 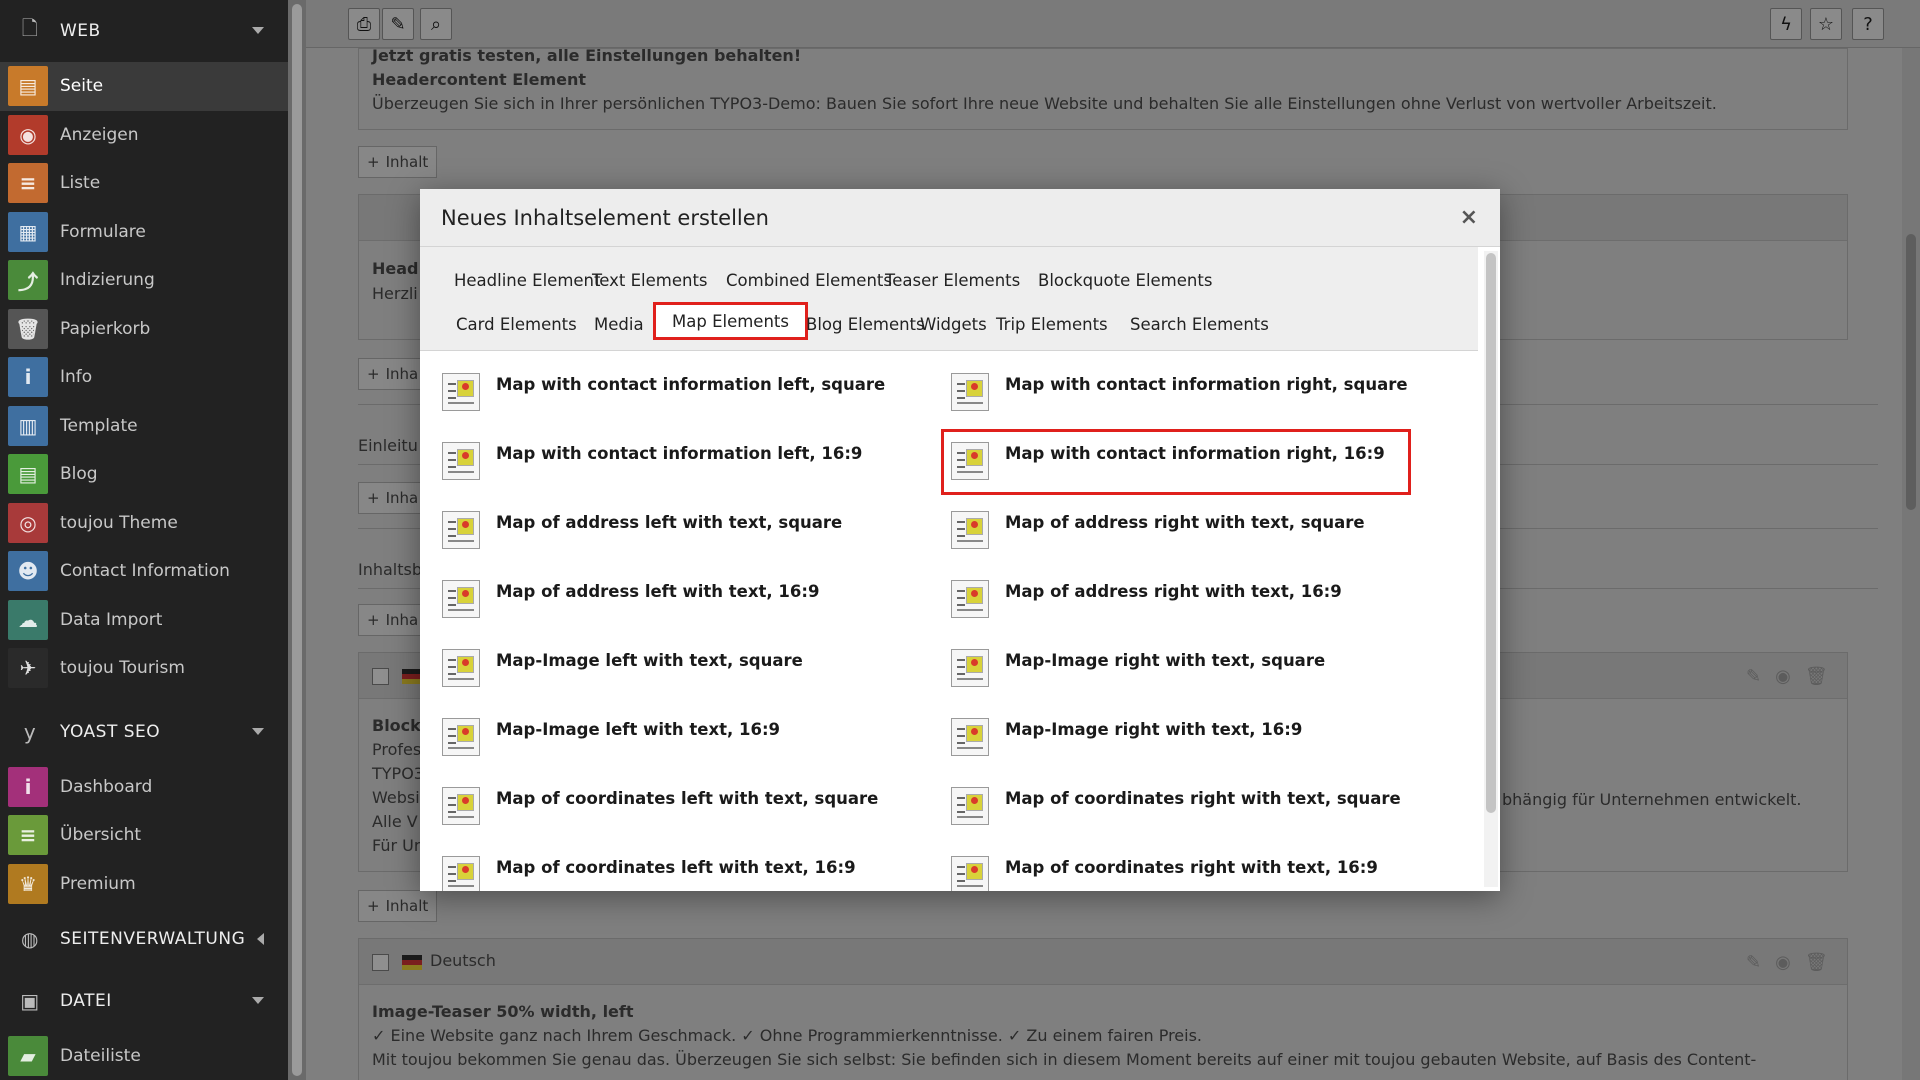 I want to click on content-element-option: Map-Image left with text, square, so click(x=622, y=668).